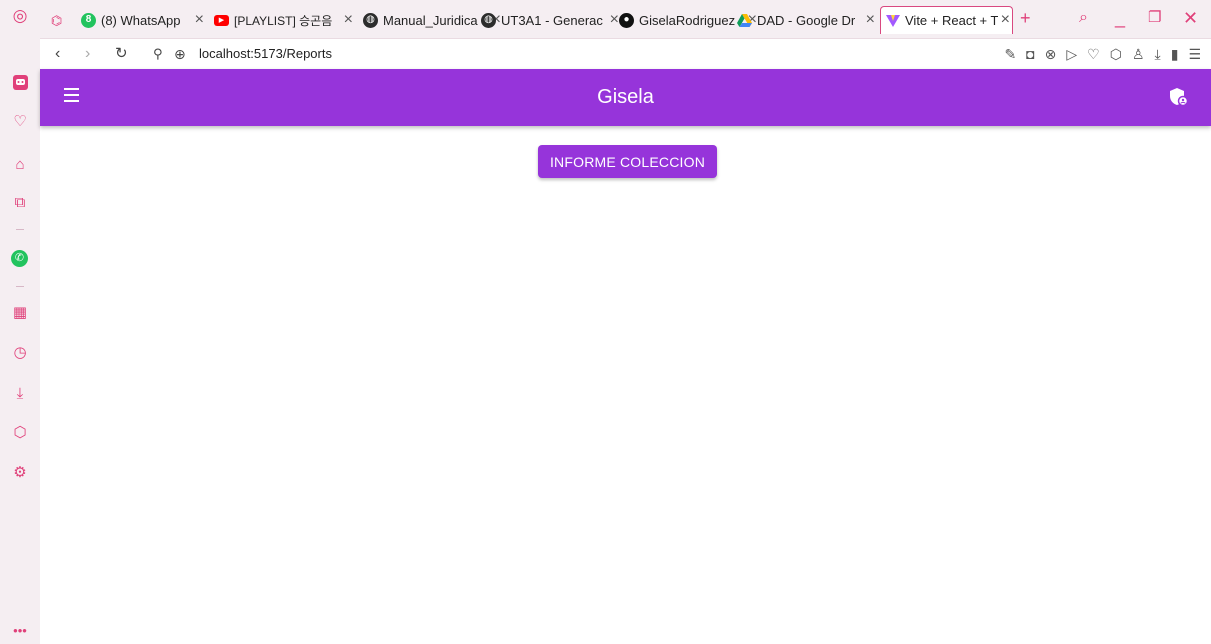 The width and height of the screenshot is (1211, 644). What do you see at coordinates (20, 202) in the screenshot?
I see `reader-icon: ⧉` at bounding box center [20, 202].